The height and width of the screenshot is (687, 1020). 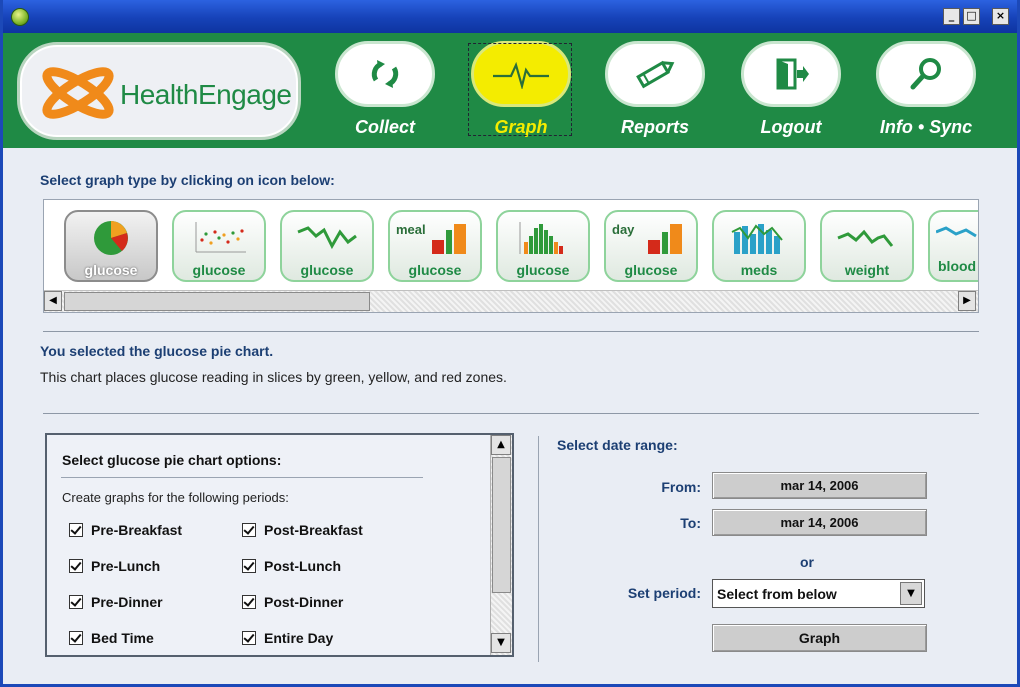 I want to click on close-icon: ×, so click(x=1000, y=15).